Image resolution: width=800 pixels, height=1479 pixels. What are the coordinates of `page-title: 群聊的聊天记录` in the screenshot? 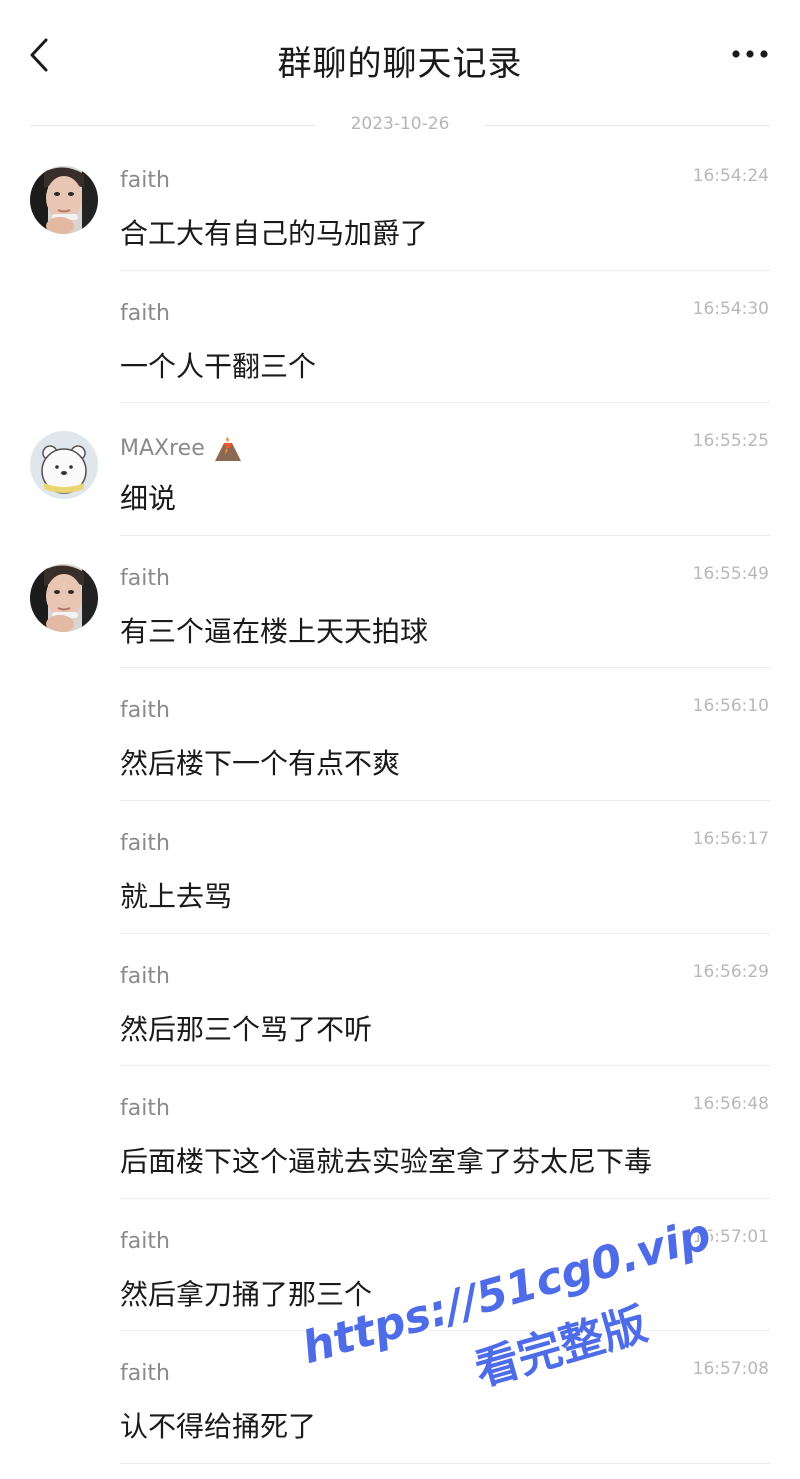 It's located at (400, 64).